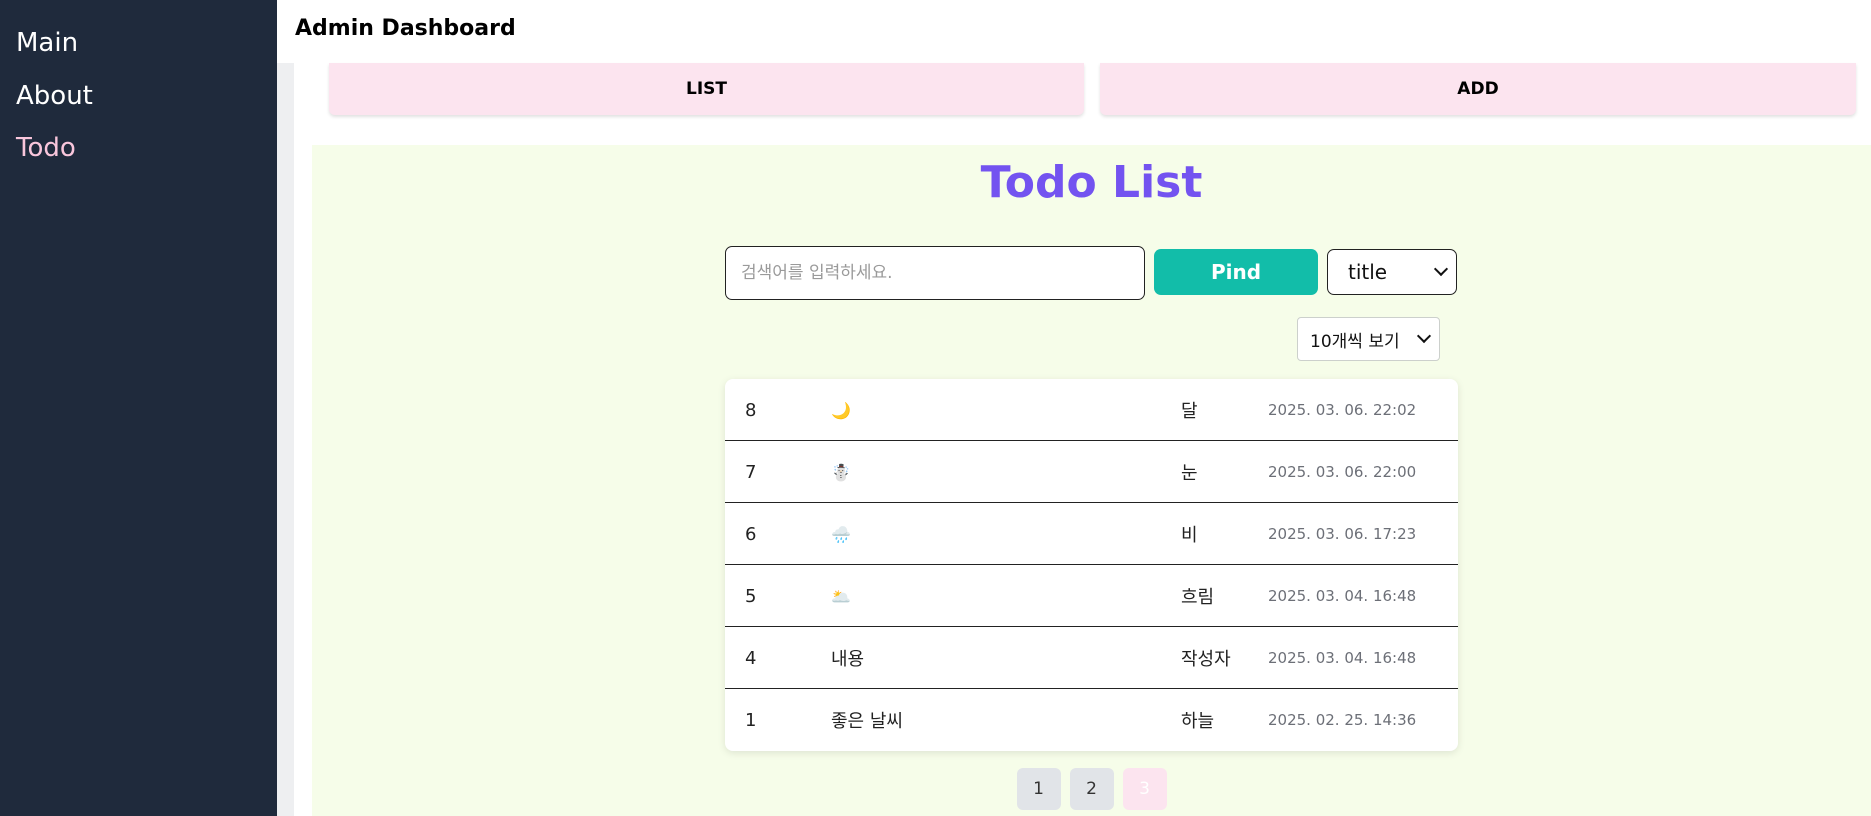 The image size is (1871, 816). I want to click on row-writer: 흐림, so click(1198, 597).